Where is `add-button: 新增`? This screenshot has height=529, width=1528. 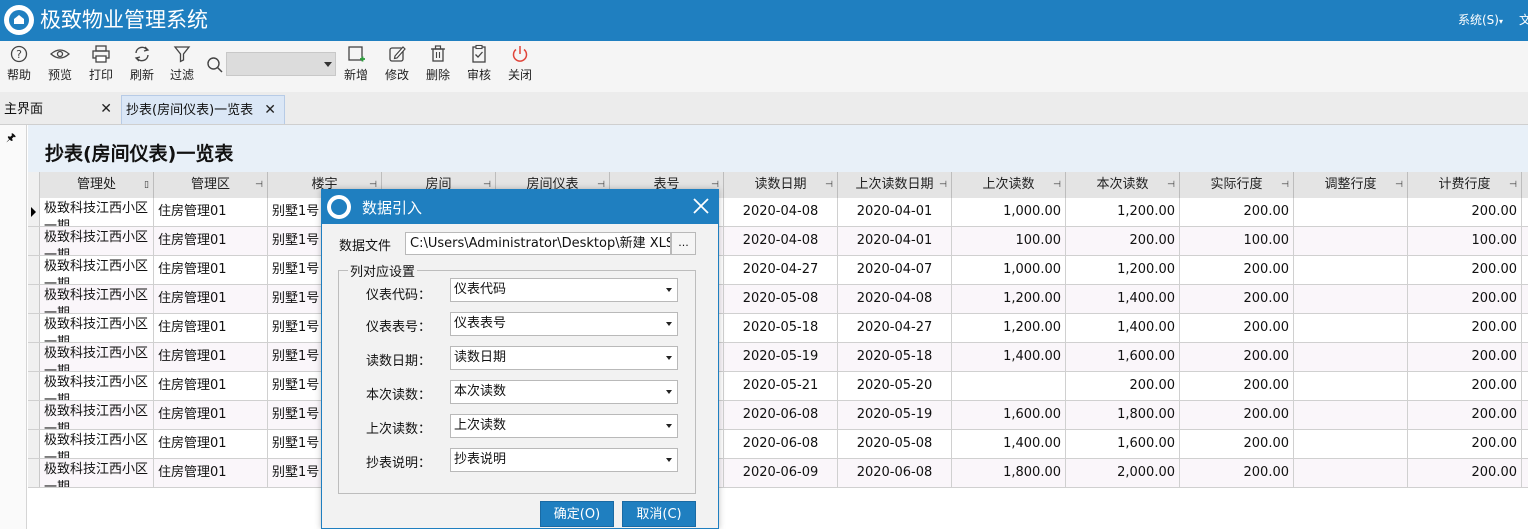
add-button: 新增 is located at coordinates (356, 63).